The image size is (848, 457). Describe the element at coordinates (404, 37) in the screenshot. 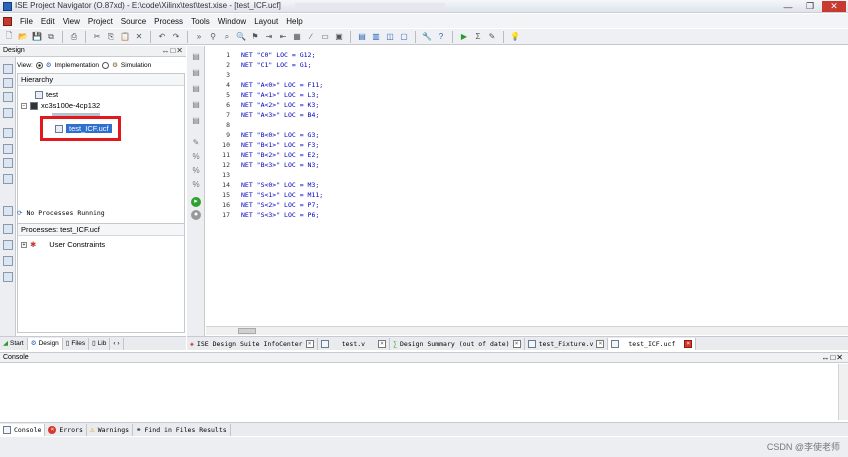

I see `panel-icon: ▢` at that location.